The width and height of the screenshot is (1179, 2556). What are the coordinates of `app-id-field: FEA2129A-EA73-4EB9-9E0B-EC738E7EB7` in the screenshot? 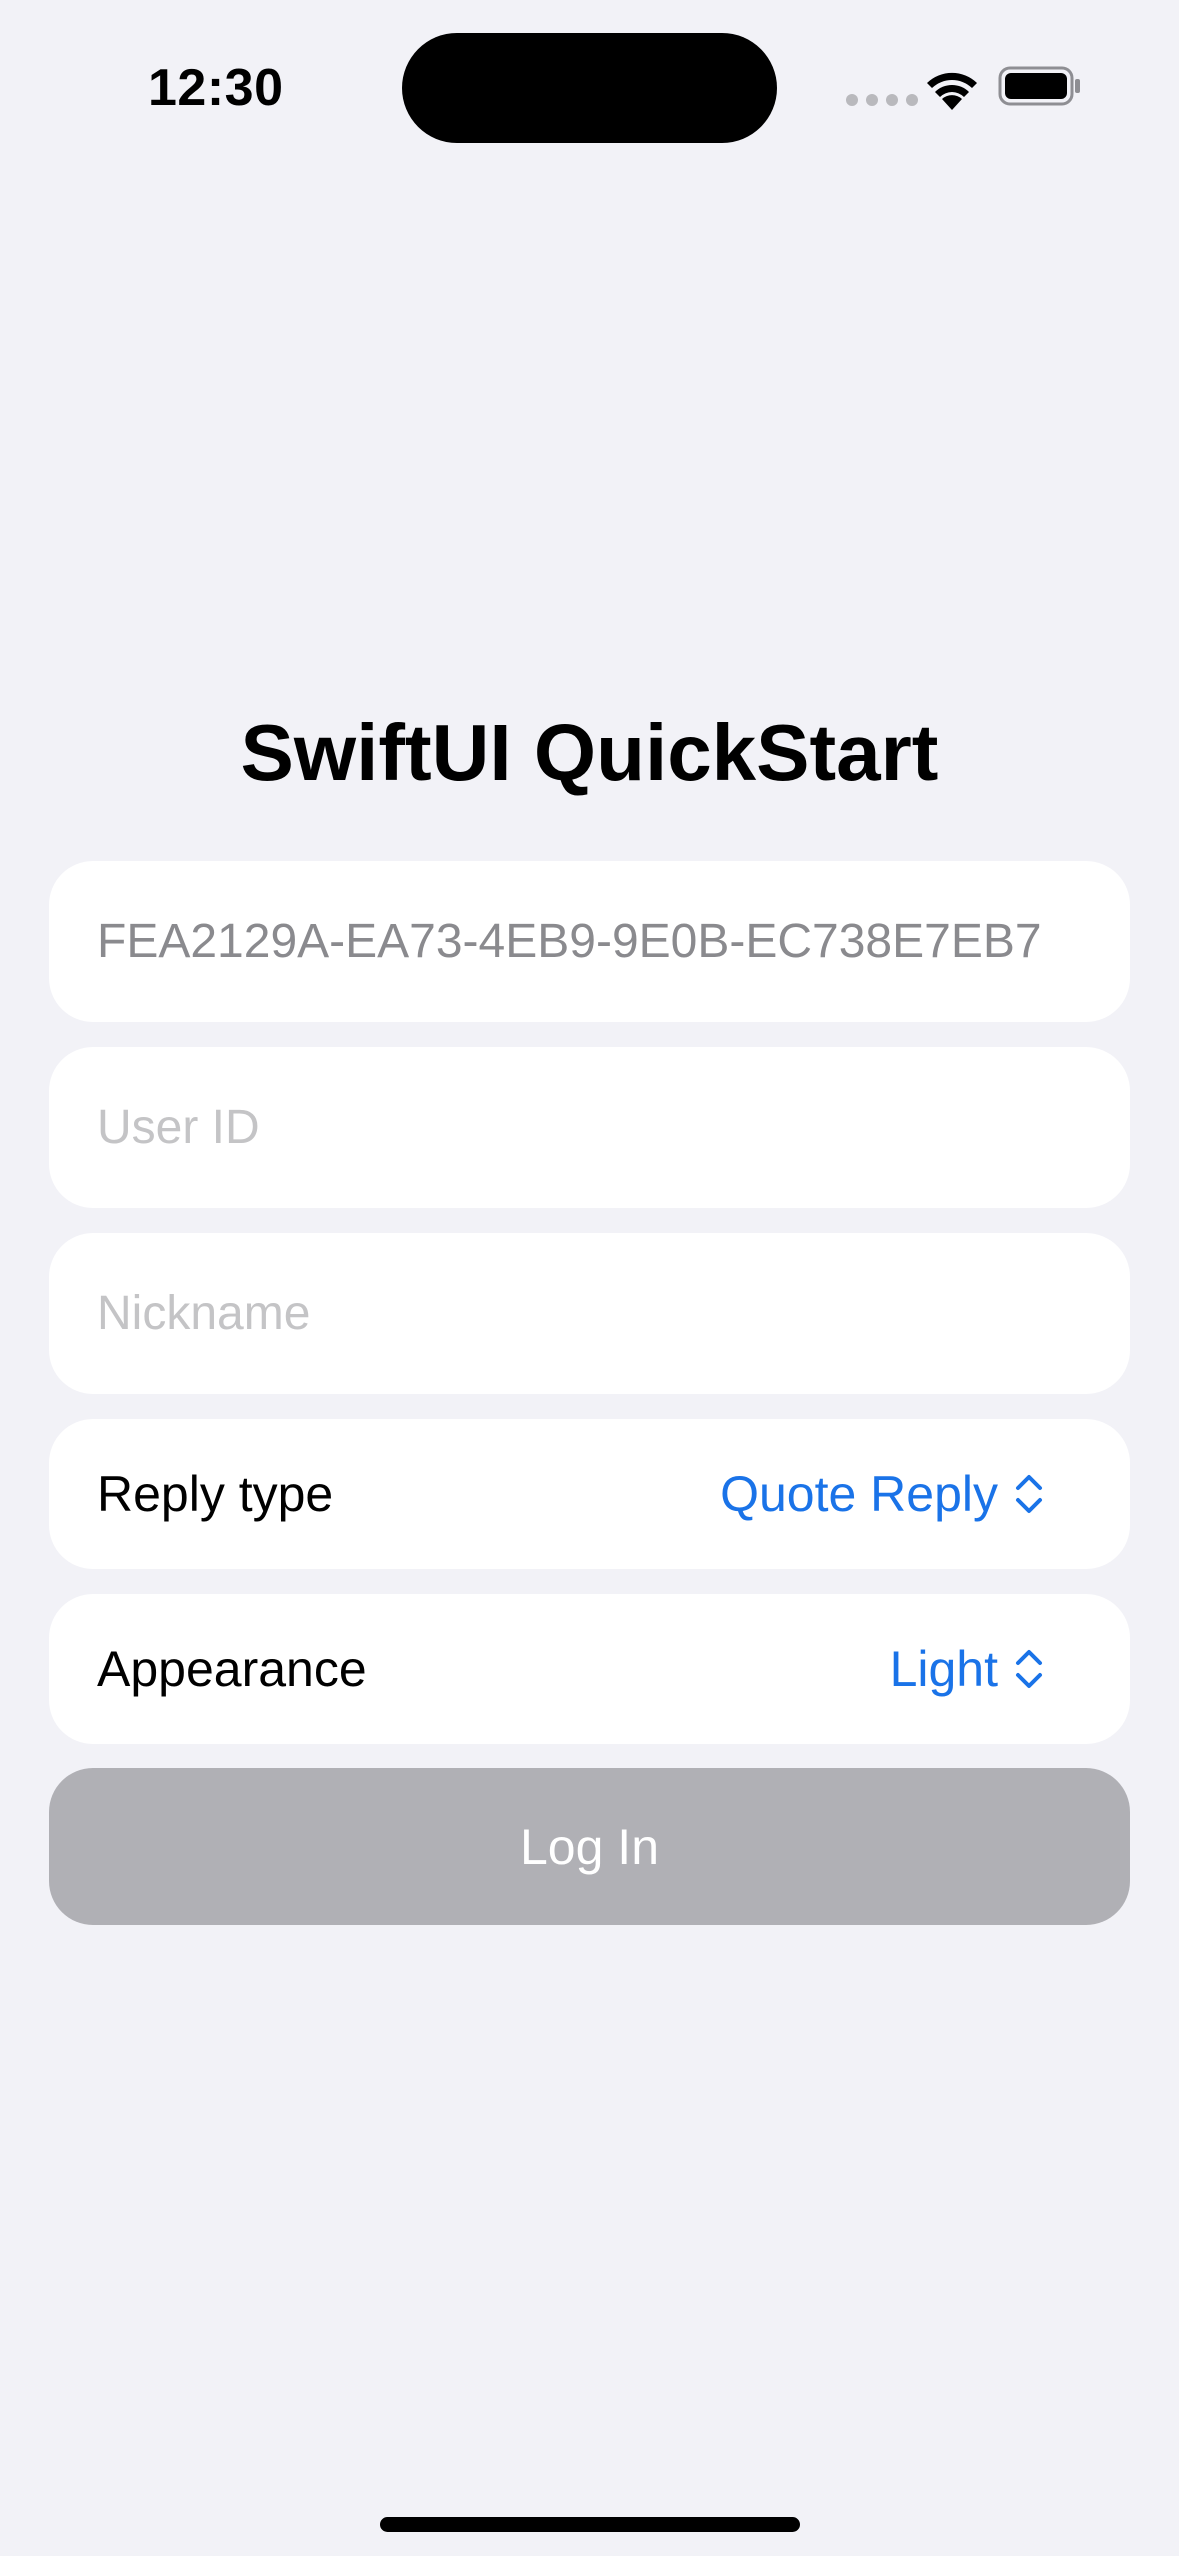 It's located at (589, 941).